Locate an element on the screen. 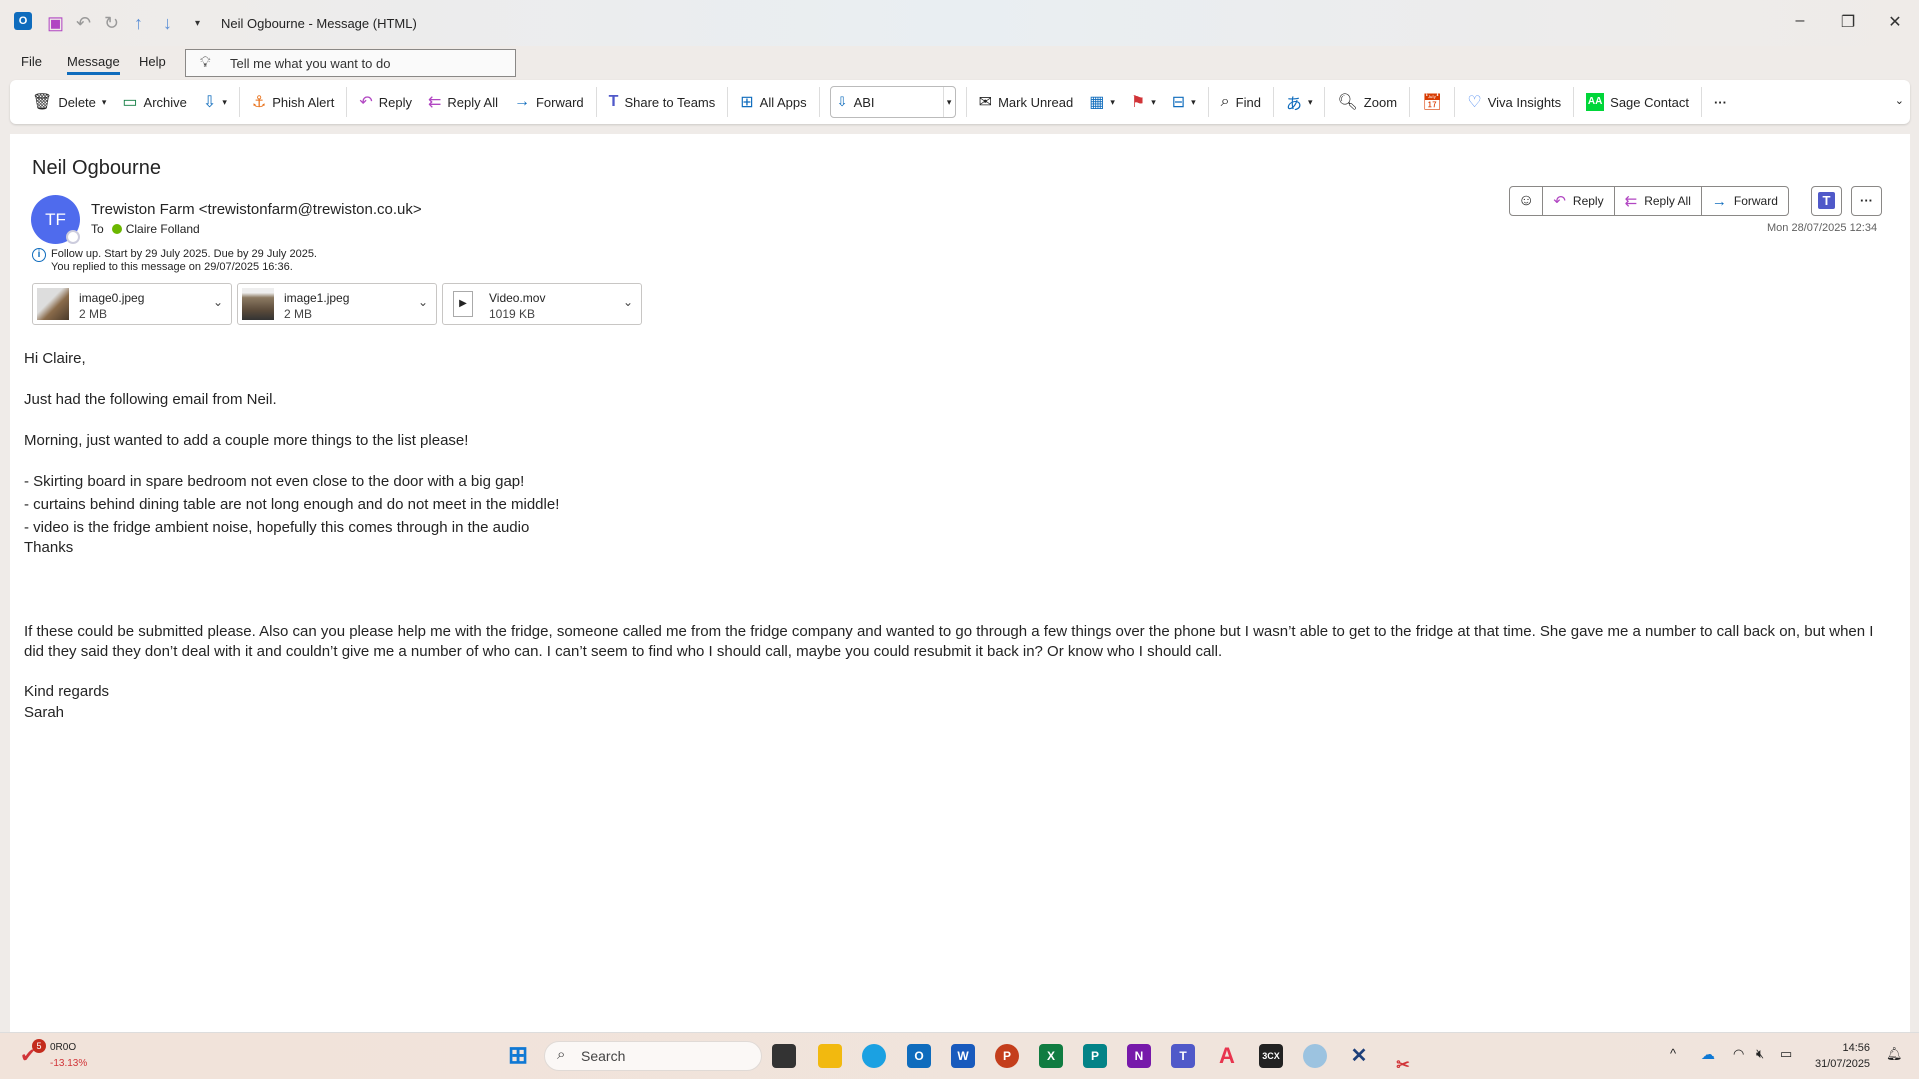 The width and height of the screenshot is (1919, 1079). person-app-icon: ✕ is located at coordinates (1359, 1056).